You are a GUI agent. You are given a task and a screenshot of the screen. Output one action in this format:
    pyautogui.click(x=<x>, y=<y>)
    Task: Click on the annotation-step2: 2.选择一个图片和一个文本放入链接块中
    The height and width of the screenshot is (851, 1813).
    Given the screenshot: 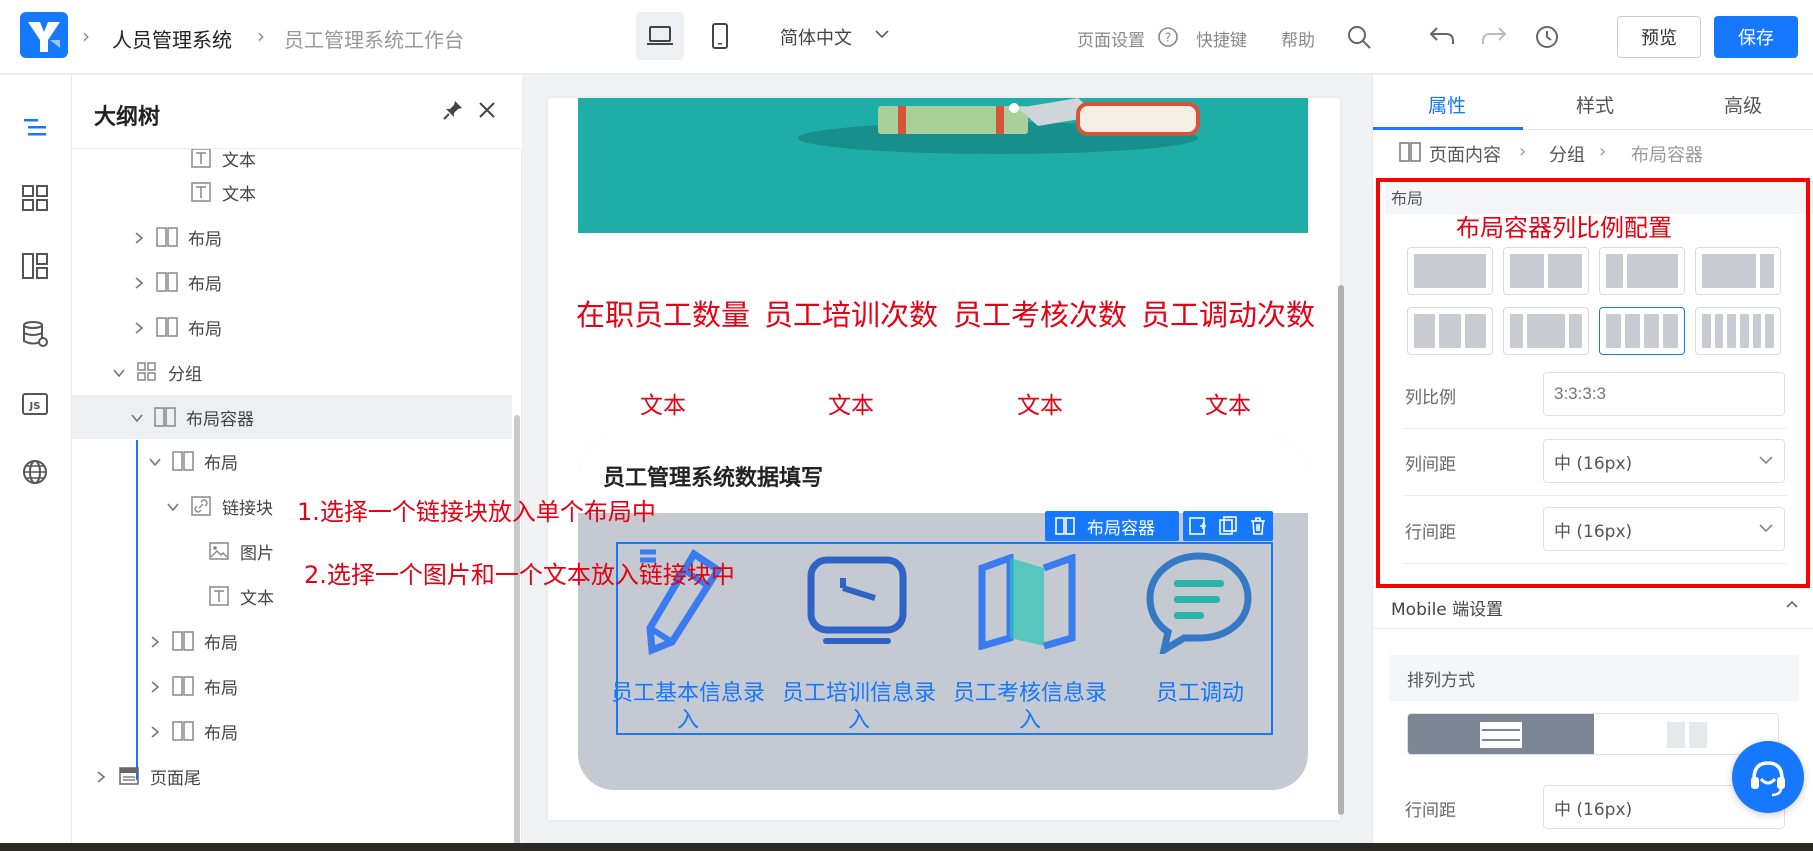 What is the action you would take?
    pyautogui.click(x=519, y=575)
    